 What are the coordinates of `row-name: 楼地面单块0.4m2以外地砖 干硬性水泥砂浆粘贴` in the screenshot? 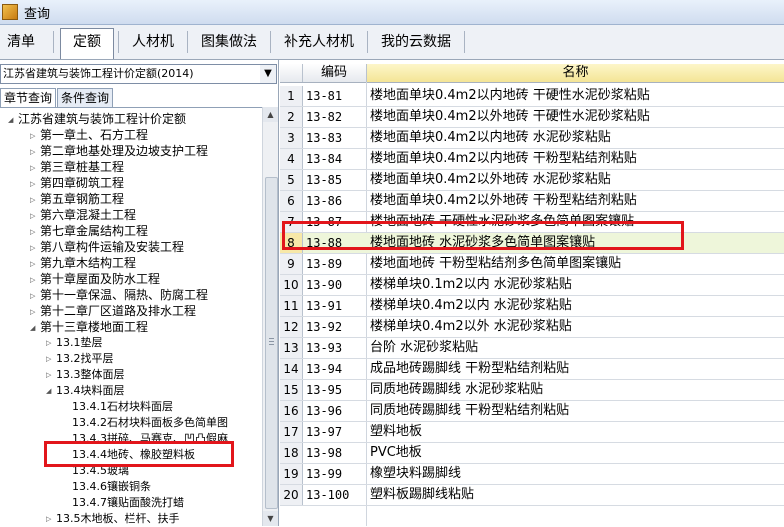 It's located at (510, 116).